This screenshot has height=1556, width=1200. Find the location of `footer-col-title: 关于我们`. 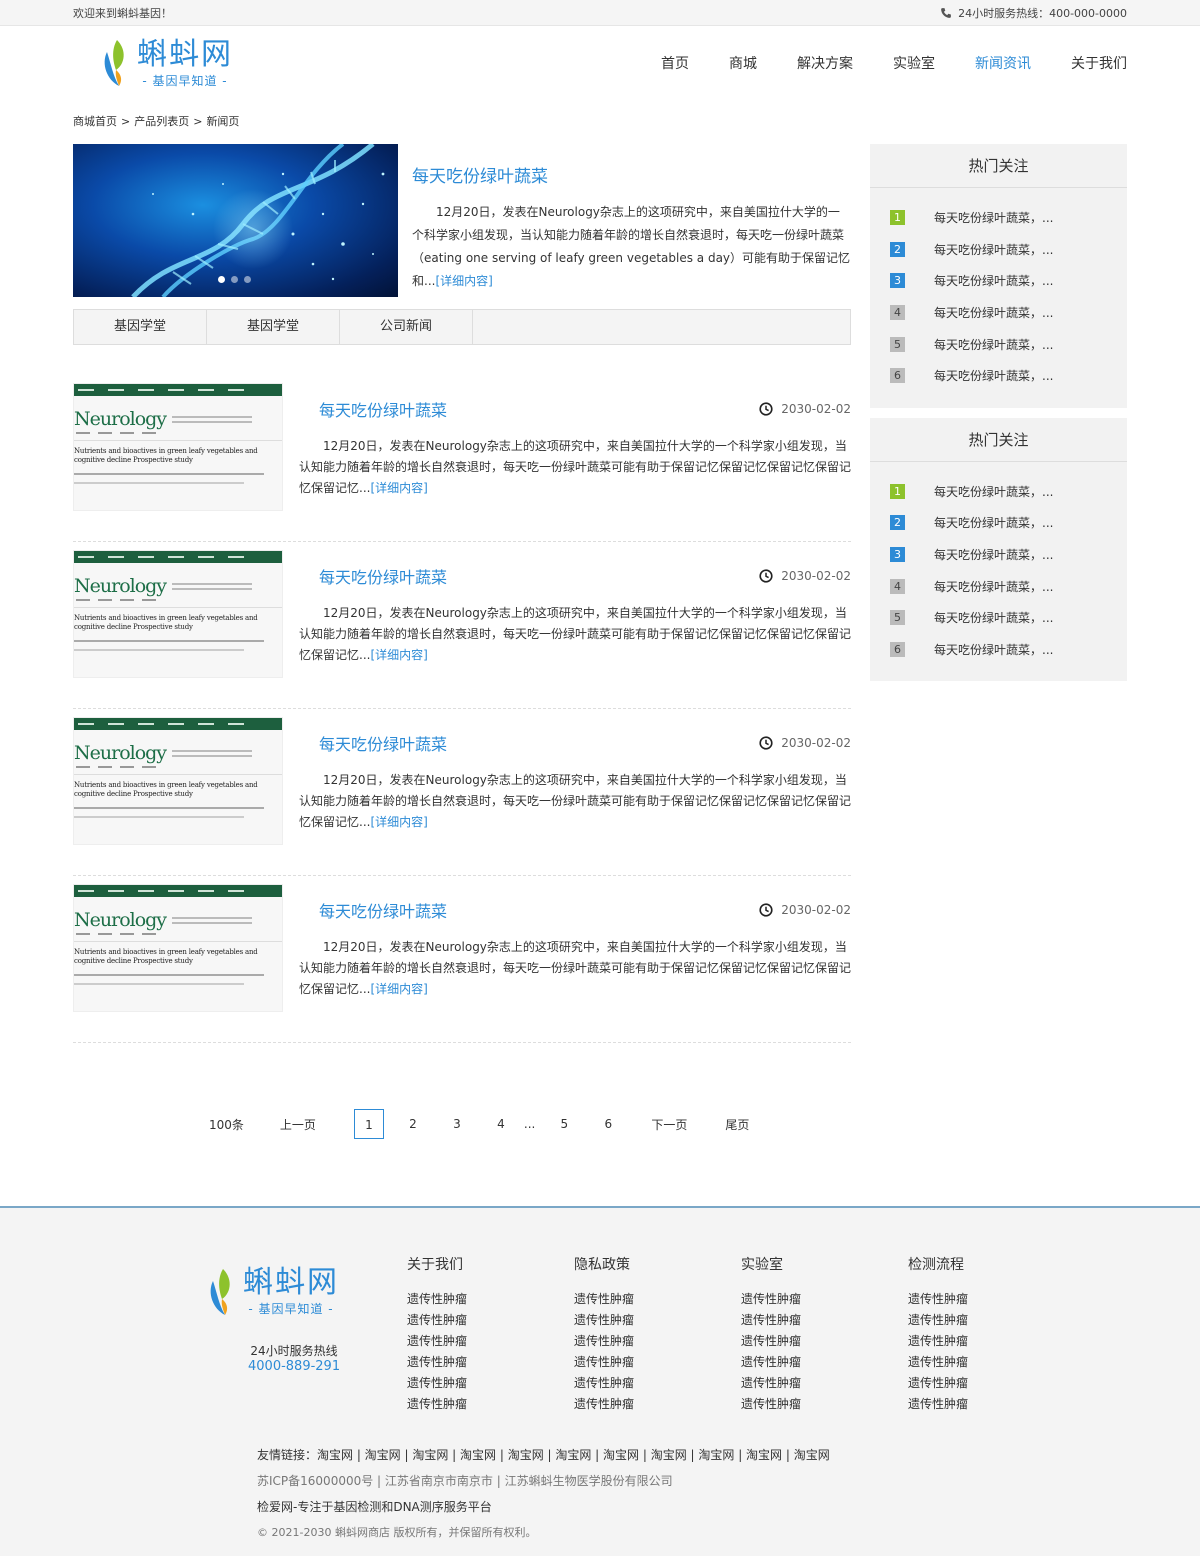

footer-col-title: 关于我们 is located at coordinates (435, 1265).